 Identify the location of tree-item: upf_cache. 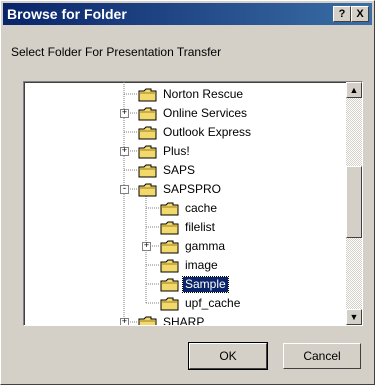
(201, 303).